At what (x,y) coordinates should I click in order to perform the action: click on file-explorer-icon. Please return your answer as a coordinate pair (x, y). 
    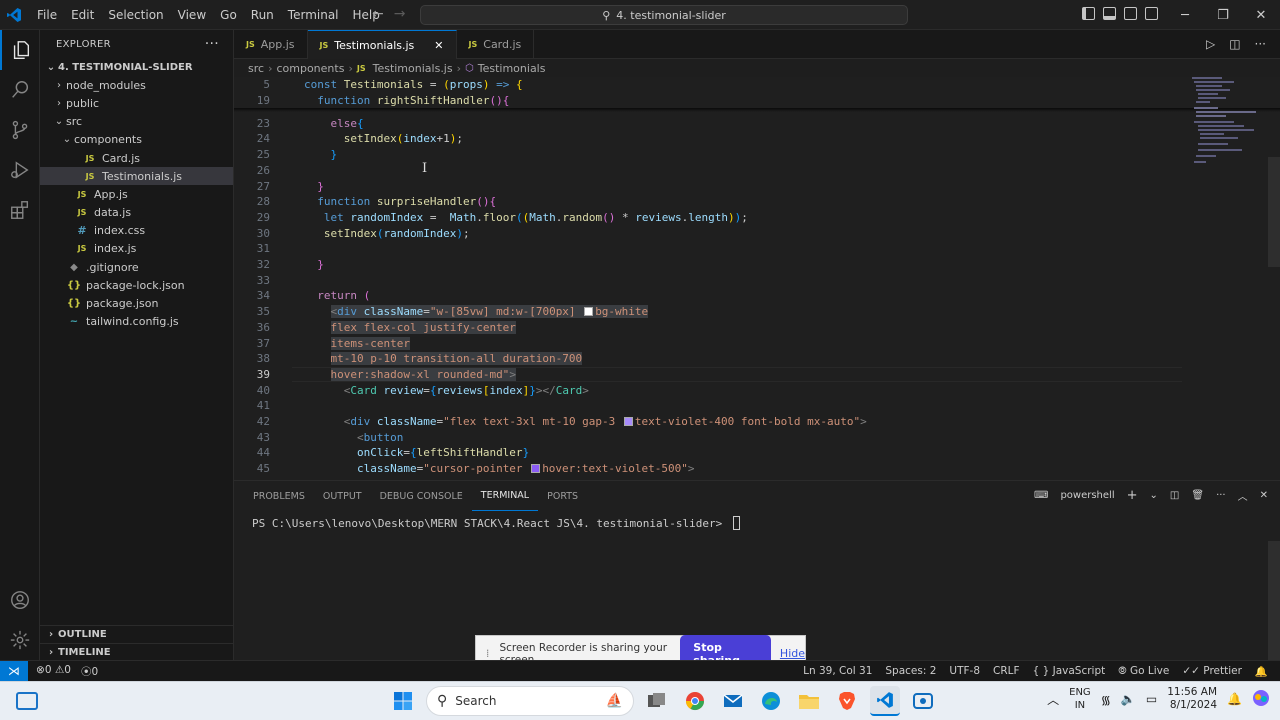
    Looking at the image, I should click on (809, 701).